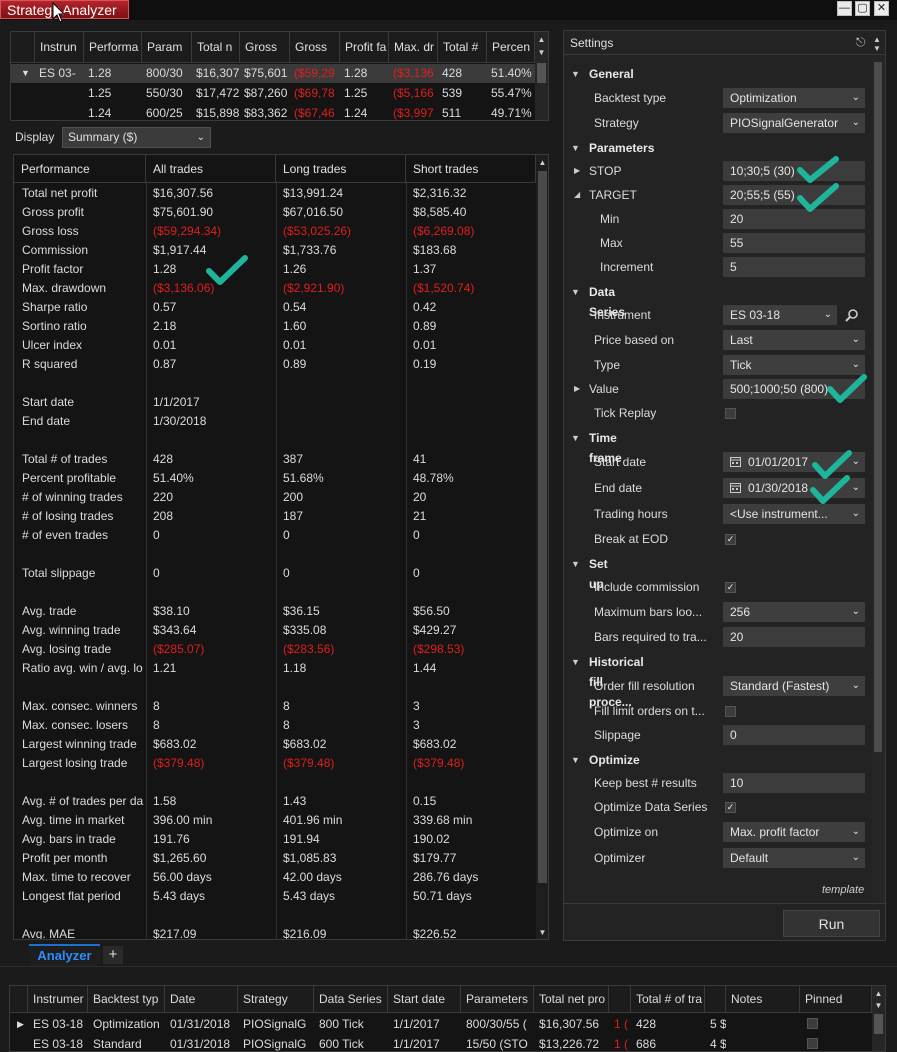  What do you see at coordinates (831, 923) in the screenshot?
I see `run-button: Run` at bounding box center [831, 923].